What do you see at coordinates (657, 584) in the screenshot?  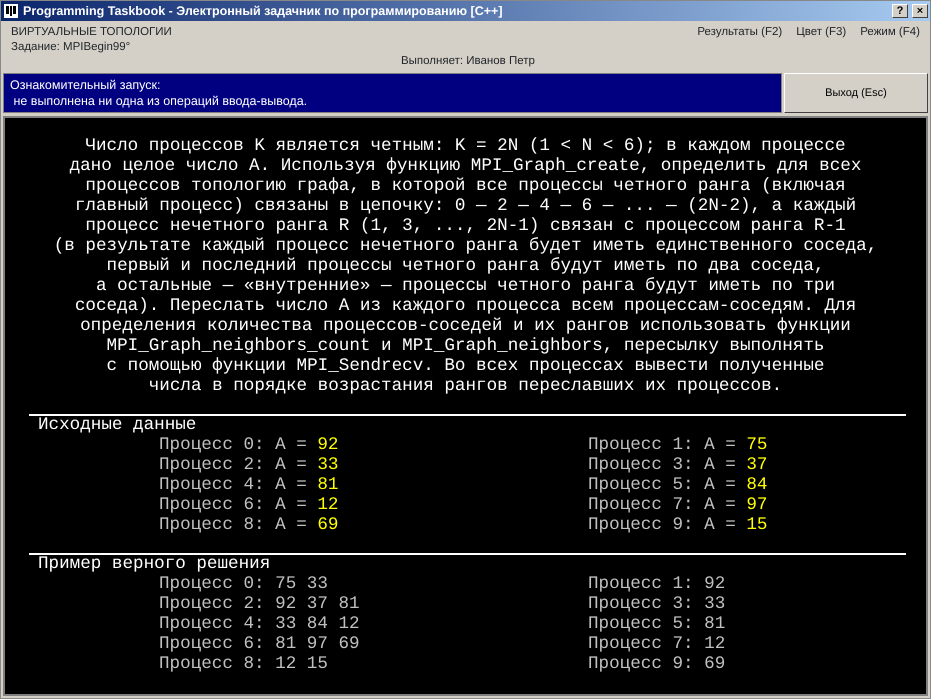 I see `process-output: Процесс 1: 92` at bounding box center [657, 584].